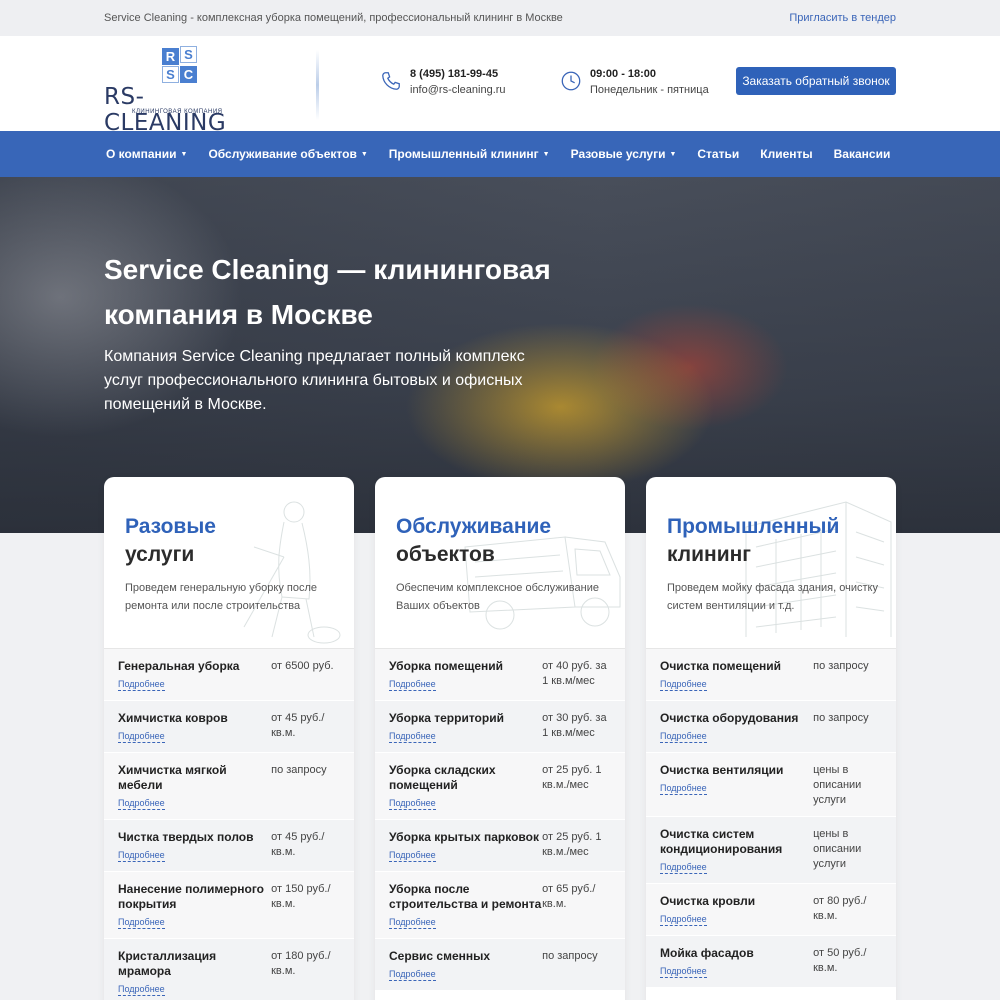 The image size is (1000, 1000). Describe the element at coordinates (170, 74) in the screenshot. I see `logo-letter: S` at that location.